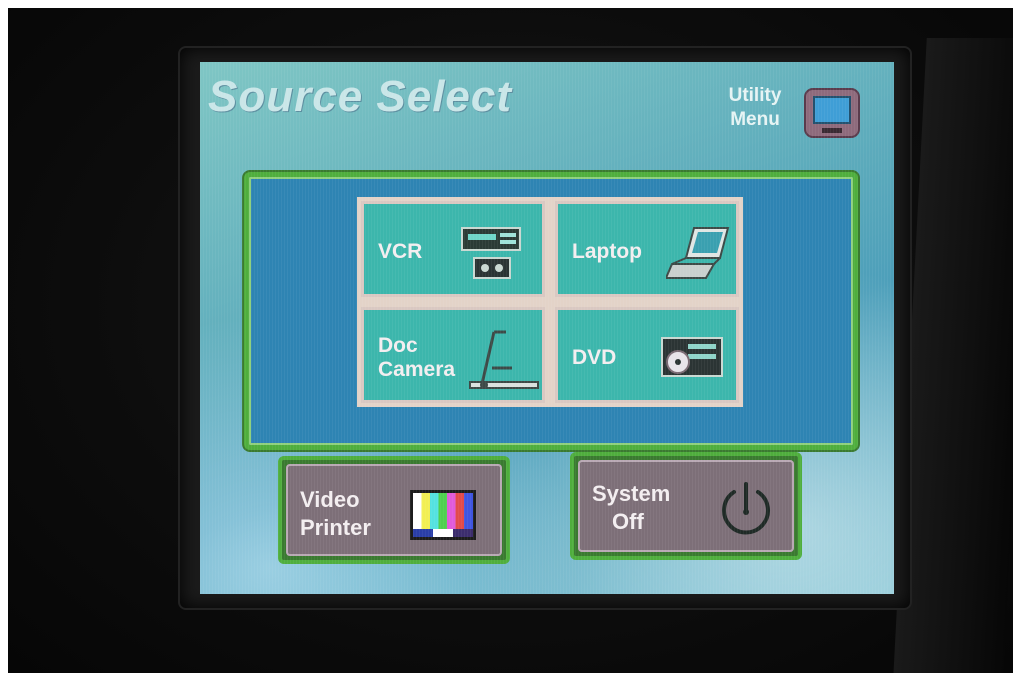 This screenshot has height=681, width=1021. Describe the element at coordinates (631, 493) in the screenshot. I see `system-off-label-line1: System` at that location.